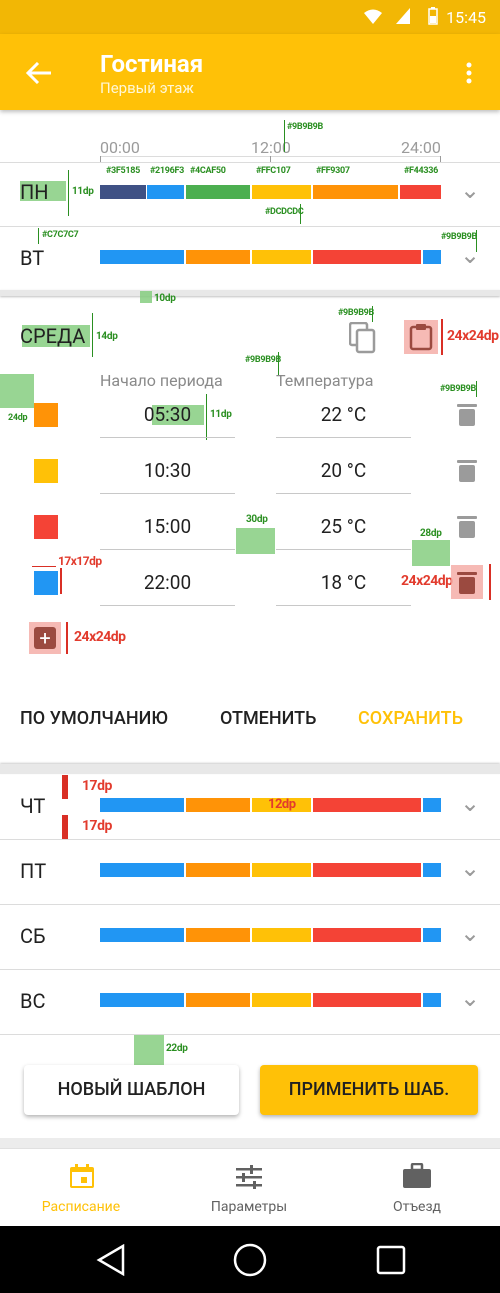  Describe the element at coordinates (268, 718) in the screenshot. I see `cancel-button: ОТМЕНИТЬ` at that location.